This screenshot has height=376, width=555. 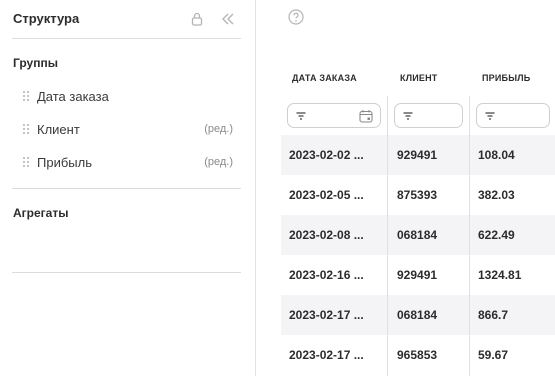 I want to click on client-filter-input, so click(x=428, y=115).